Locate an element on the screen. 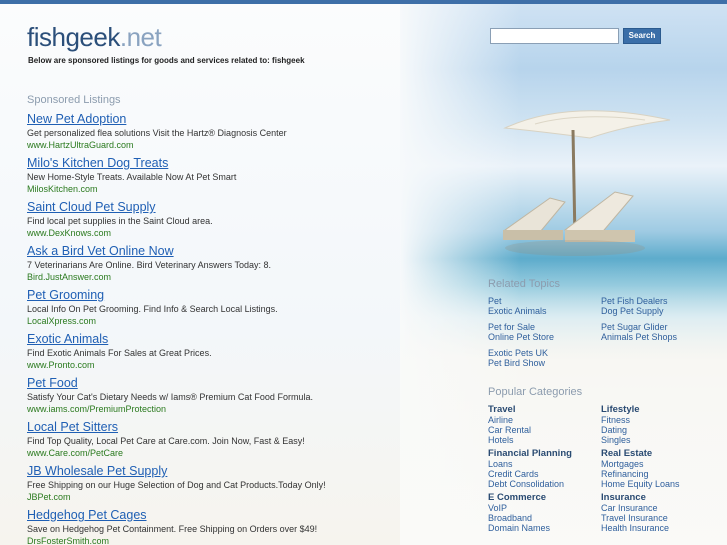  listing-title: Pet Grooming is located at coordinates (227, 295).